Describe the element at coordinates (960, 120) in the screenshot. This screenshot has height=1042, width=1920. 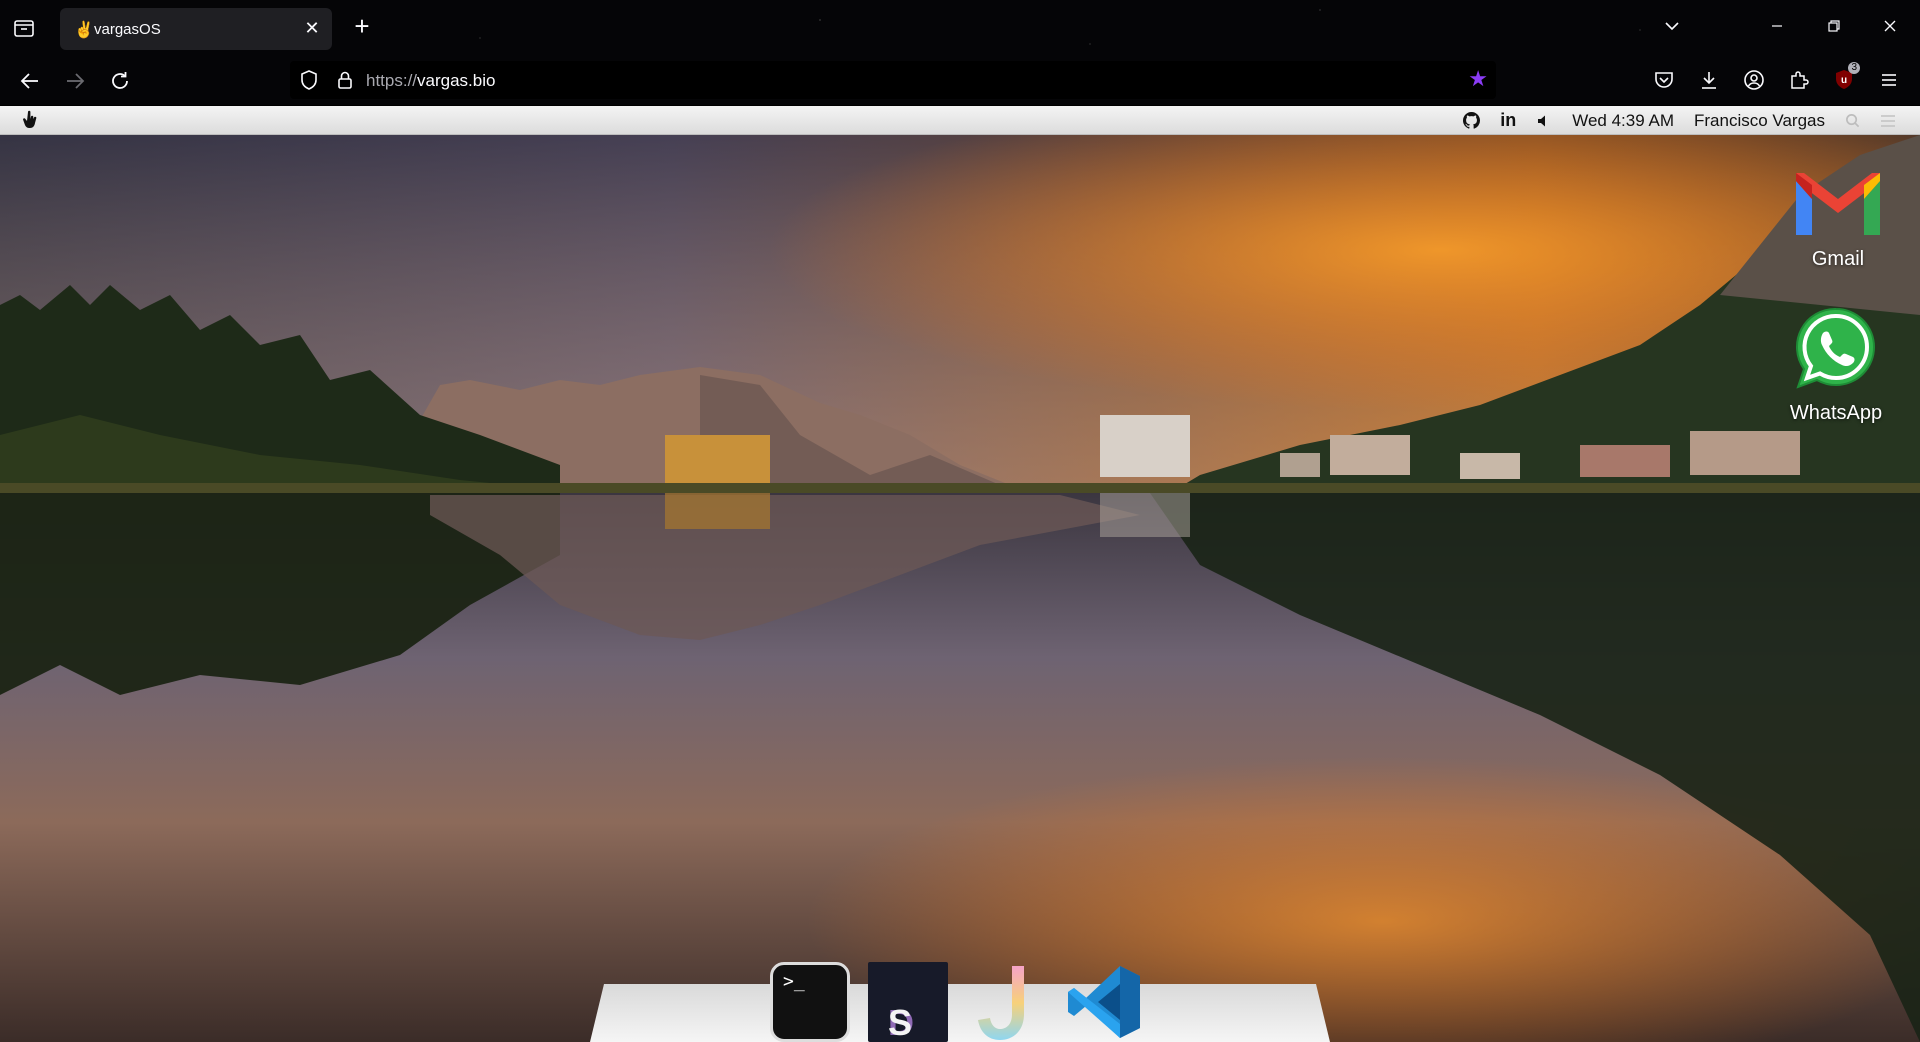
I see `os-menu-bar: in Wed 4:39 AM Francisco Vargas` at that location.